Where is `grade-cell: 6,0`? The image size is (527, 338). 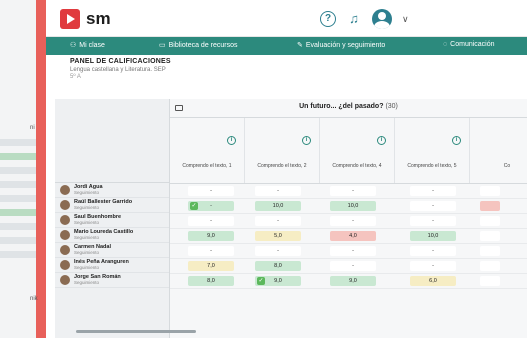
grade-cell: 6,0 is located at coordinates (433, 281).